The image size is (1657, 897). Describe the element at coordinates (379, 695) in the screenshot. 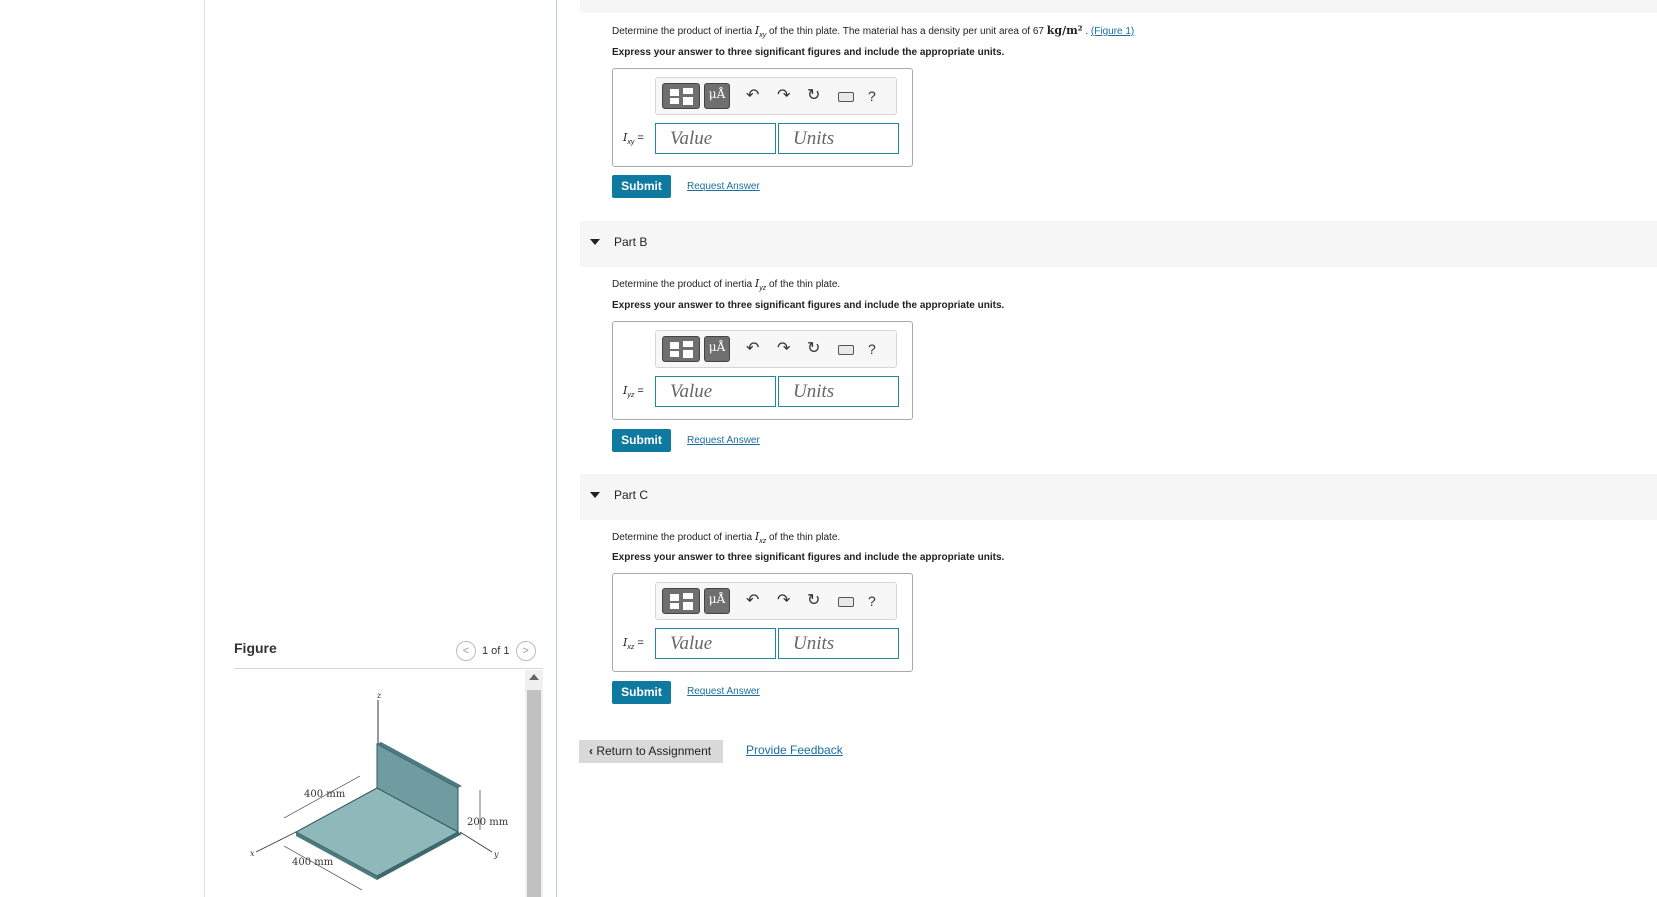

I see `z-axis-label: z` at that location.